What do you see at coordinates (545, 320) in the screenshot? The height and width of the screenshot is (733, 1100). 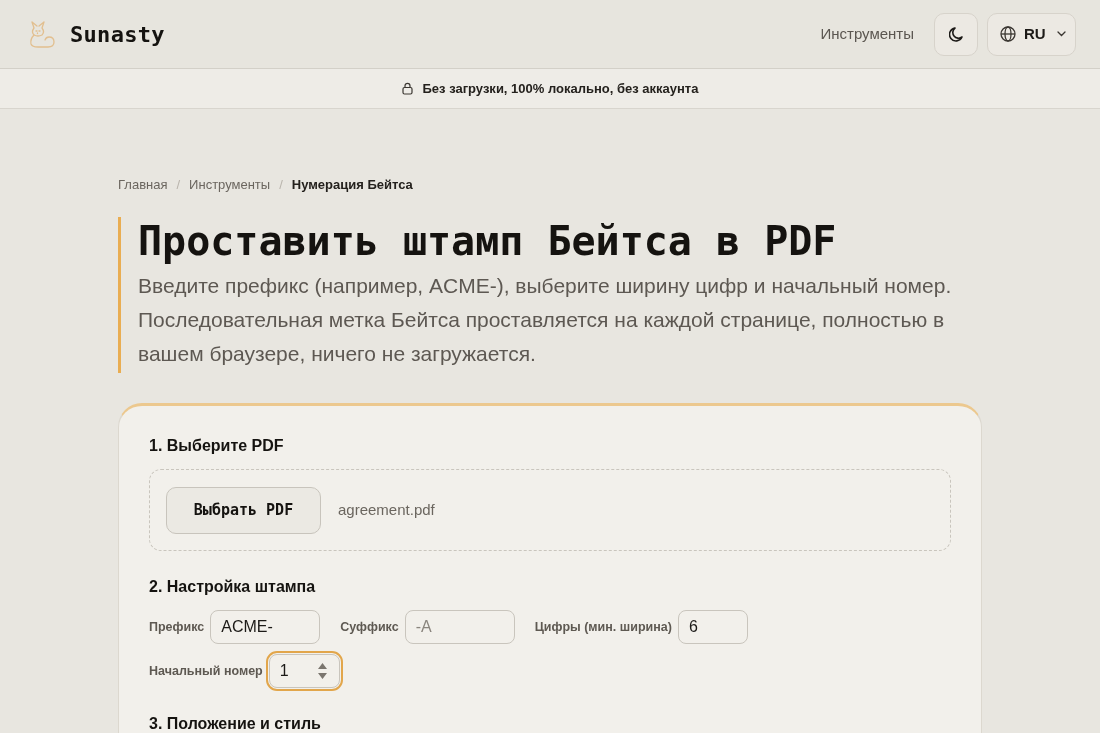 I see `page-description: Введите префикс (например, ACME-), выберите ширину цифр и начальный номер. Последовательная метка Бейтса проставляется на каждой странице, полностью в вашем браузере, ничего не загружается.` at bounding box center [545, 320].